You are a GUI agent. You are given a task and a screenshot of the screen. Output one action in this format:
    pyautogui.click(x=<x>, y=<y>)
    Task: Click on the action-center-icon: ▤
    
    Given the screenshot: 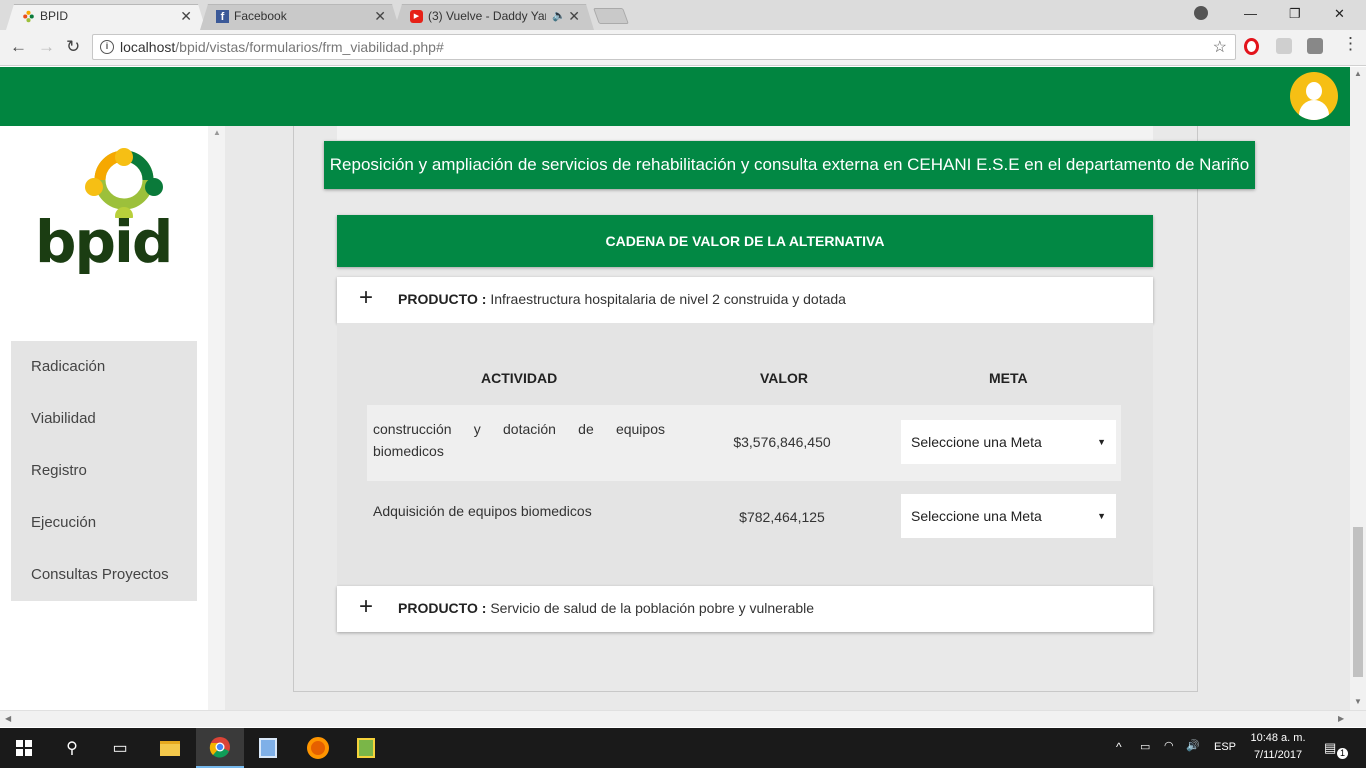 What is the action you would take?
    pyautogui.click(x=1330, y=748)
    